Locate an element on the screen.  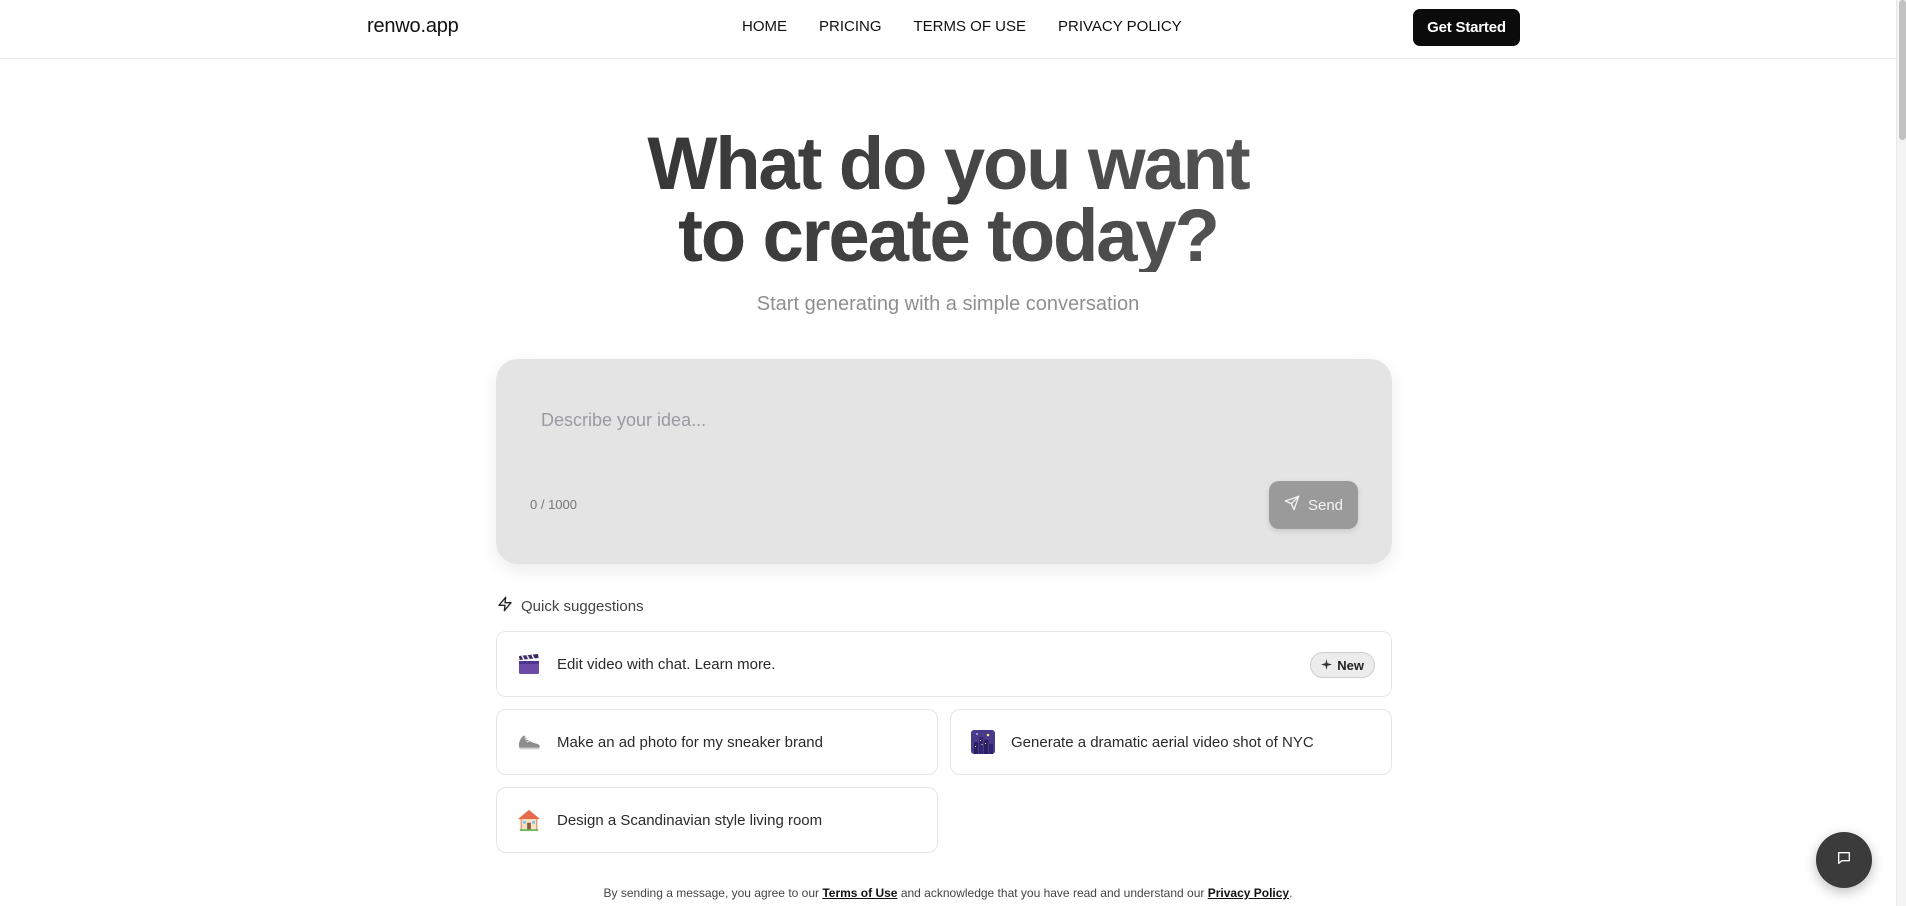
nav-pricing: PRICING is located at coordinates (850, 27).